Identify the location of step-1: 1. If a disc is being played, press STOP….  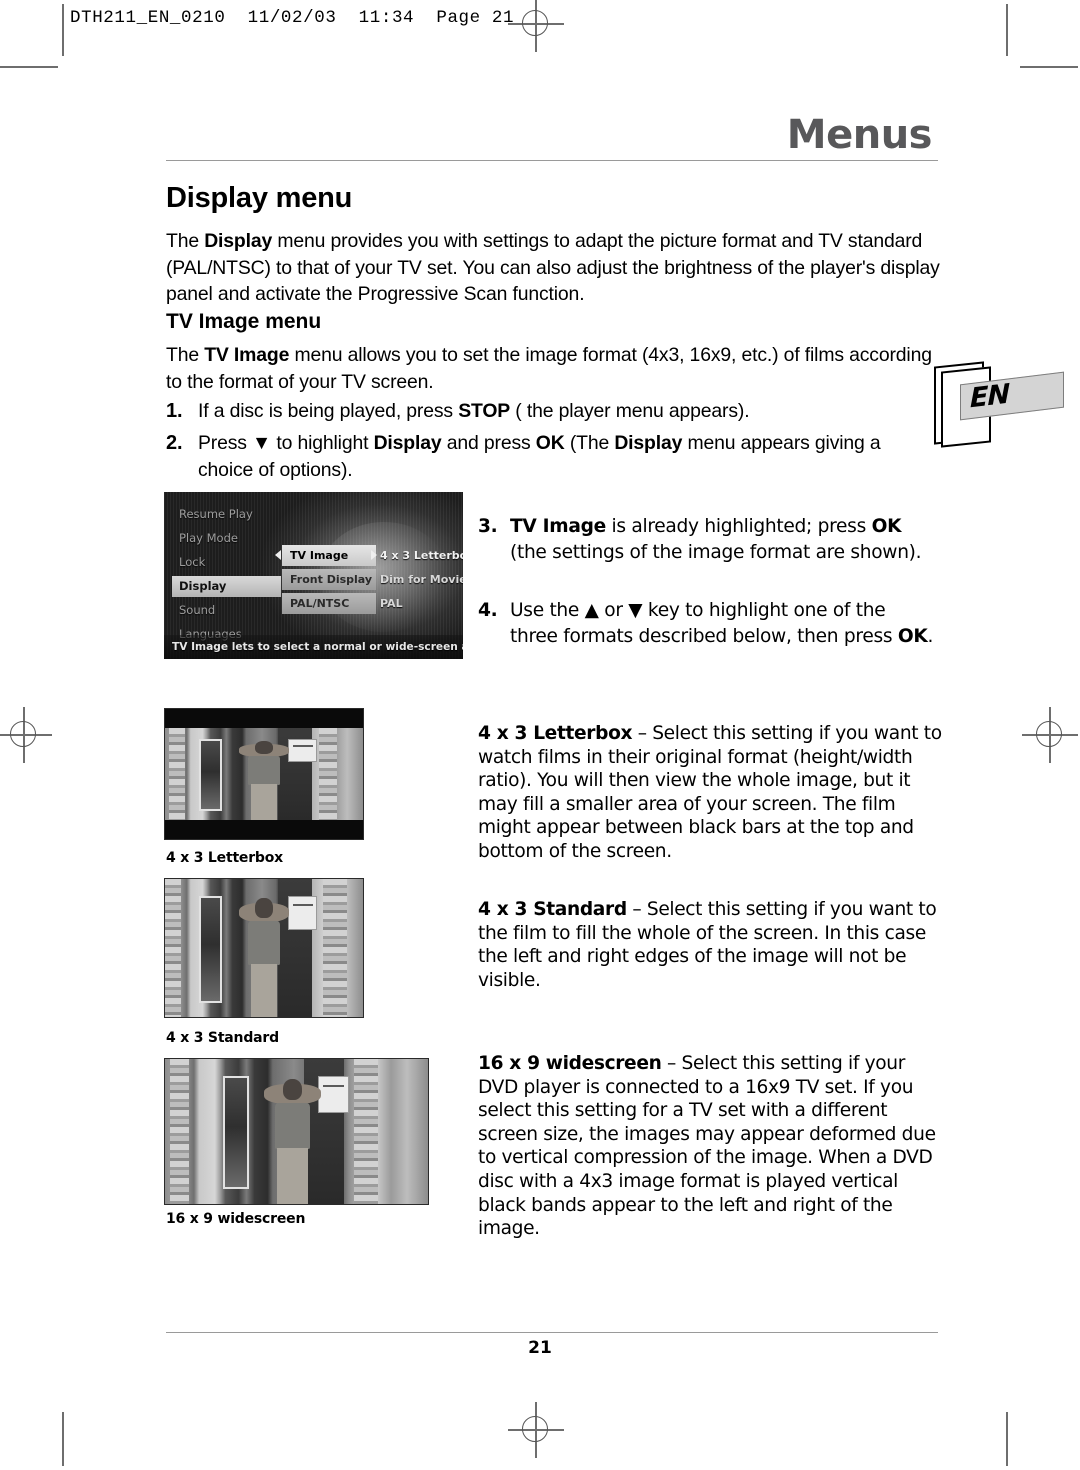
(551, 411).